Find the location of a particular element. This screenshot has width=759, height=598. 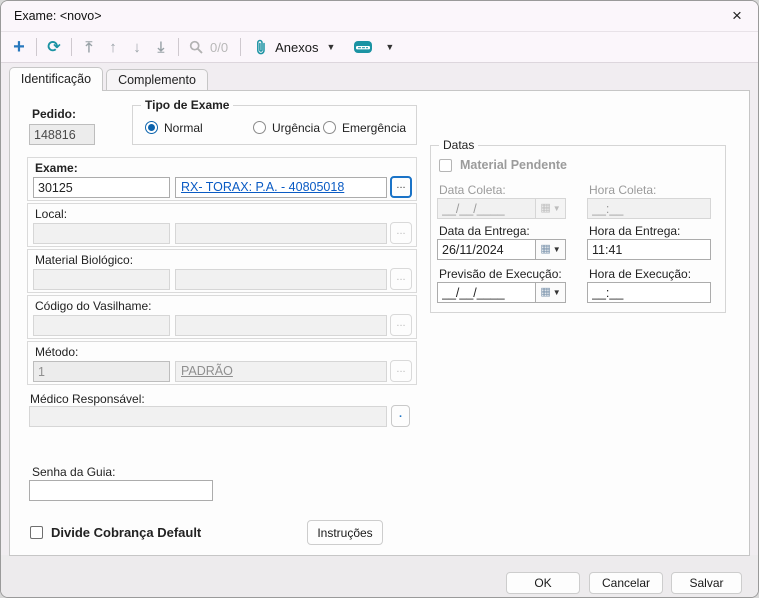

codigo-vasilhame-label: Código do Vasilhame: is located at coordinates (93, 306).